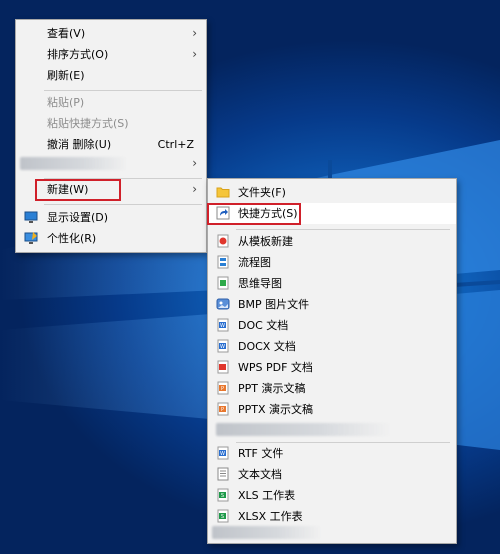 This screenshot has height=554, width=500. I want to click on keyboard-shortcut: Ctrl+Z, so click(175, 144).